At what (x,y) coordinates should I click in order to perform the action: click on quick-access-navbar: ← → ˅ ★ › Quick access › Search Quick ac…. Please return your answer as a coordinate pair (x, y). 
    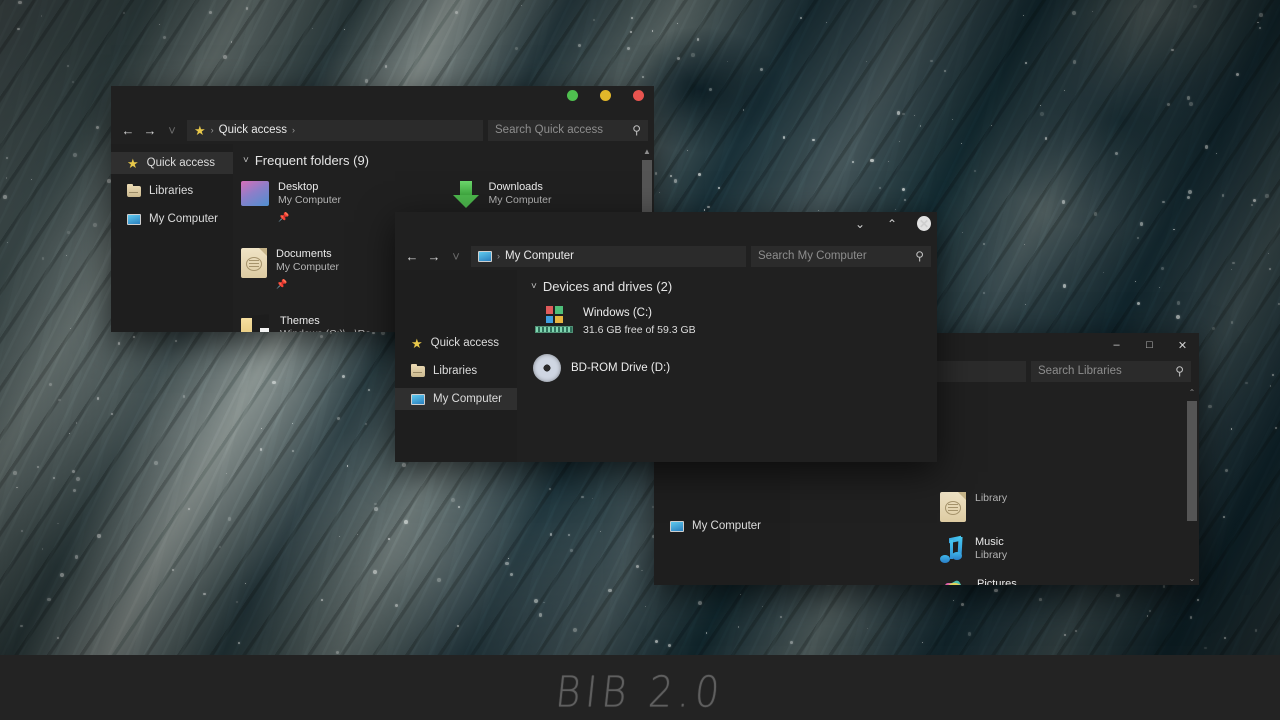
    Looking at the image, I should click on (382, 130).